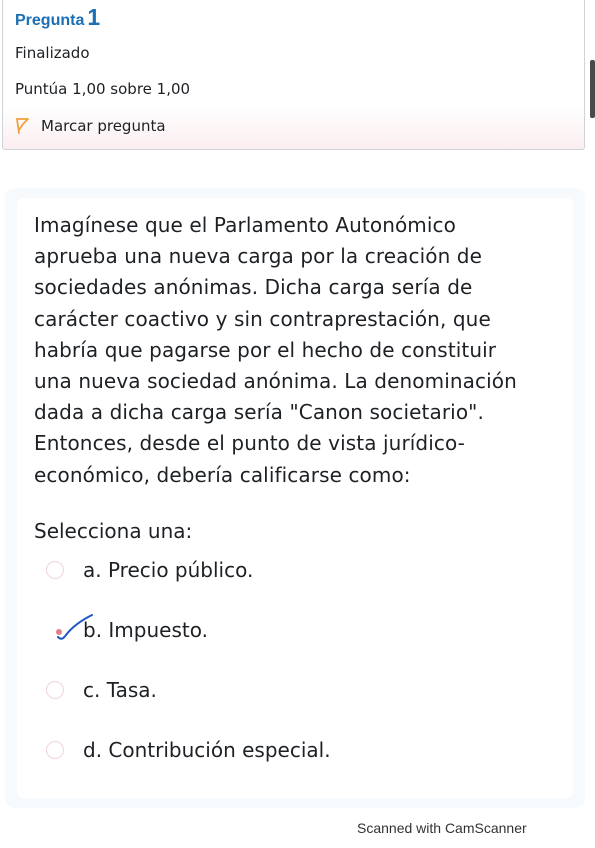 The image size is (595, 848). I want to click on answer-option-c: c. Tasa., so click(101, 690).